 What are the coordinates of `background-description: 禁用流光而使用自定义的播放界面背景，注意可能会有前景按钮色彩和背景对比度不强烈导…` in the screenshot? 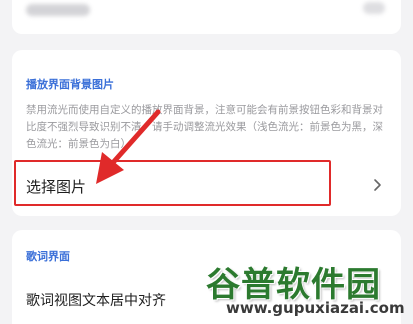 It's located at (204, 127).